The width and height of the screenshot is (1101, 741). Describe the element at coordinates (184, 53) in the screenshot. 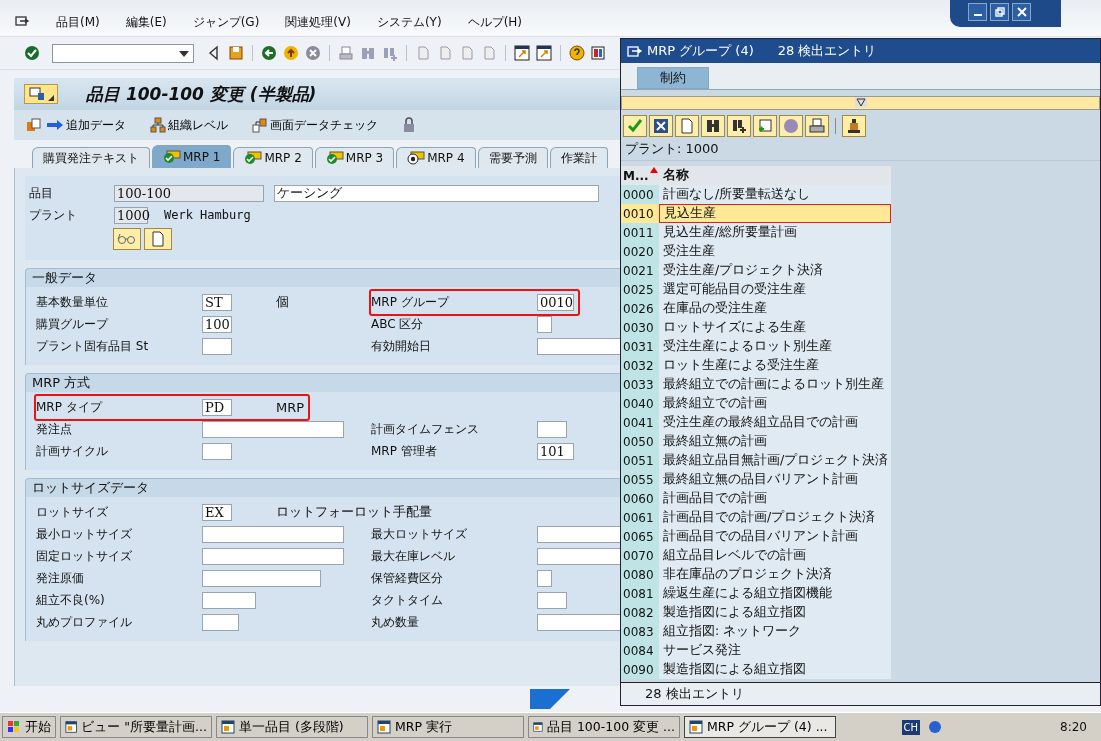

I see `dropdown-icon` at that location.